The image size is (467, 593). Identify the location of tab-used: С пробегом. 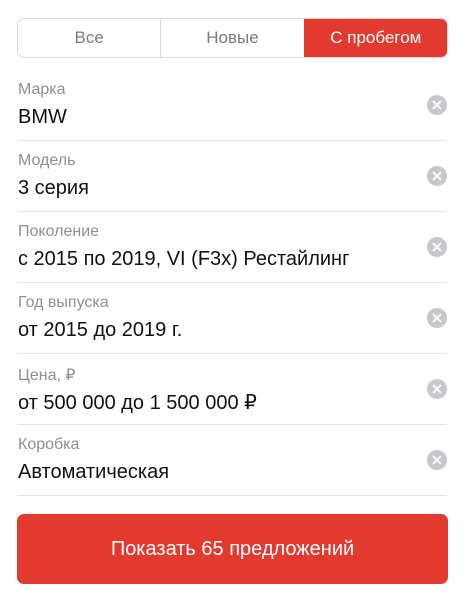
(375, 38).